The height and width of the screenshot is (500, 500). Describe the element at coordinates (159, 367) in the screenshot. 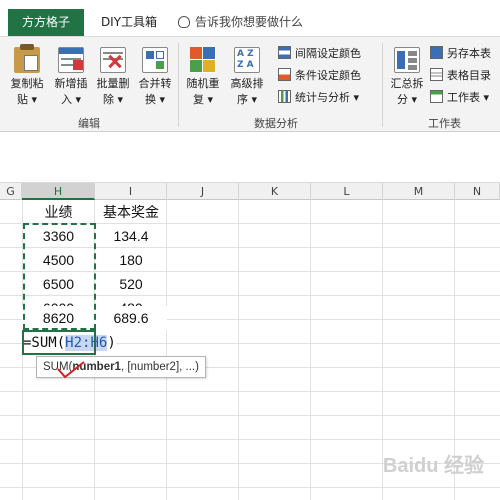

I see `tooltip-other-args: , [number2], ...)` at that location.